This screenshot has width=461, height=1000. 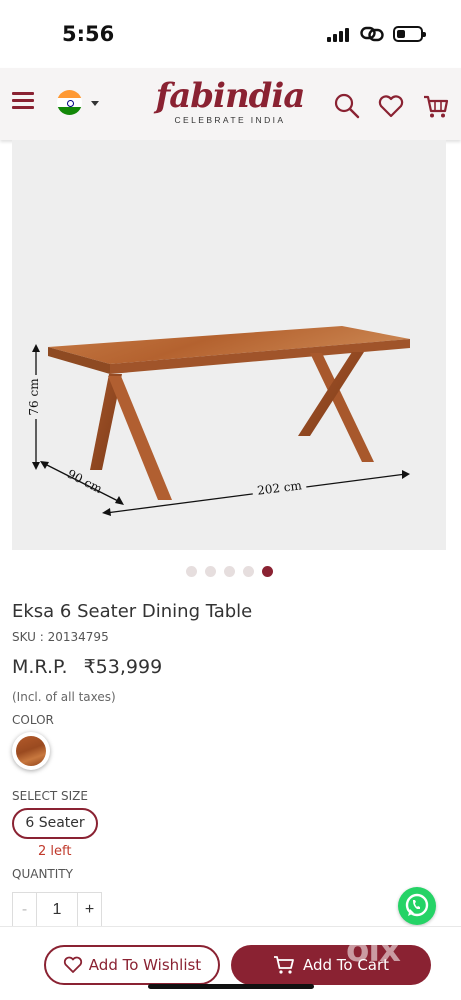 I want to click on status-bar: 5:56, so click(x=230, y=34).